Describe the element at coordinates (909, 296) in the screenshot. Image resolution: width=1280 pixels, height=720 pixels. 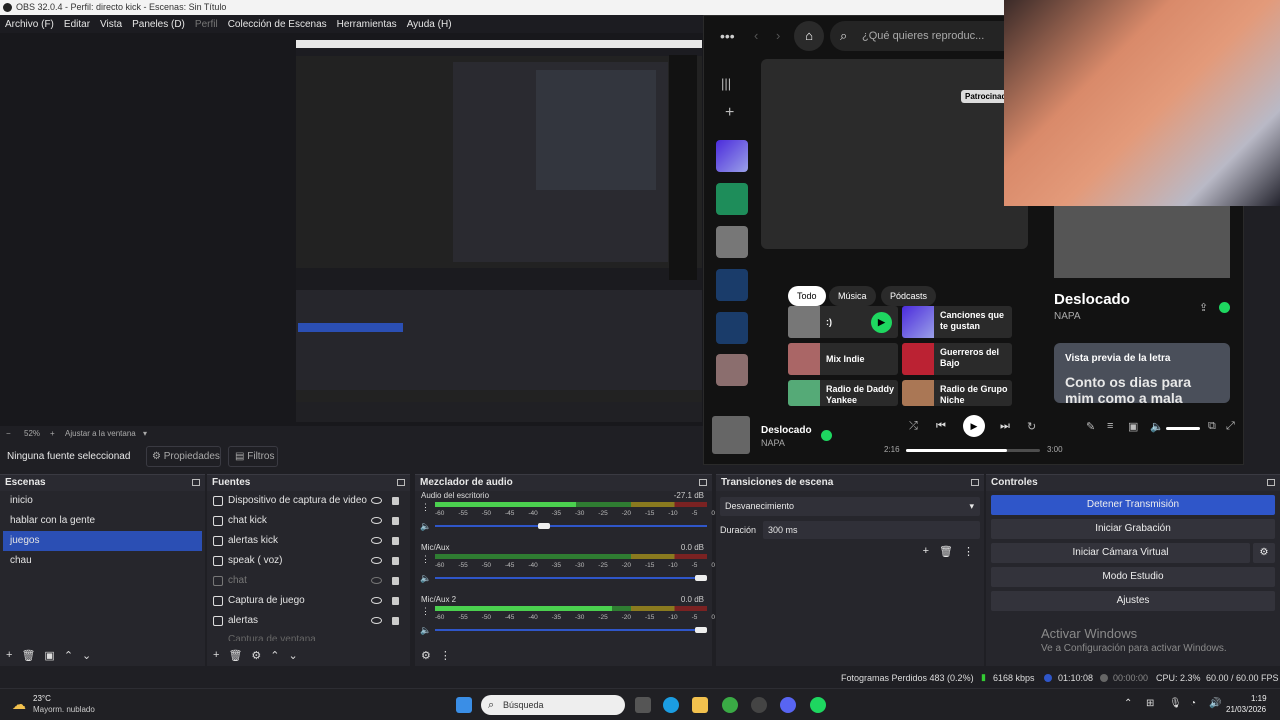
I see `chip-podcasts: Pódcasts` at that location.